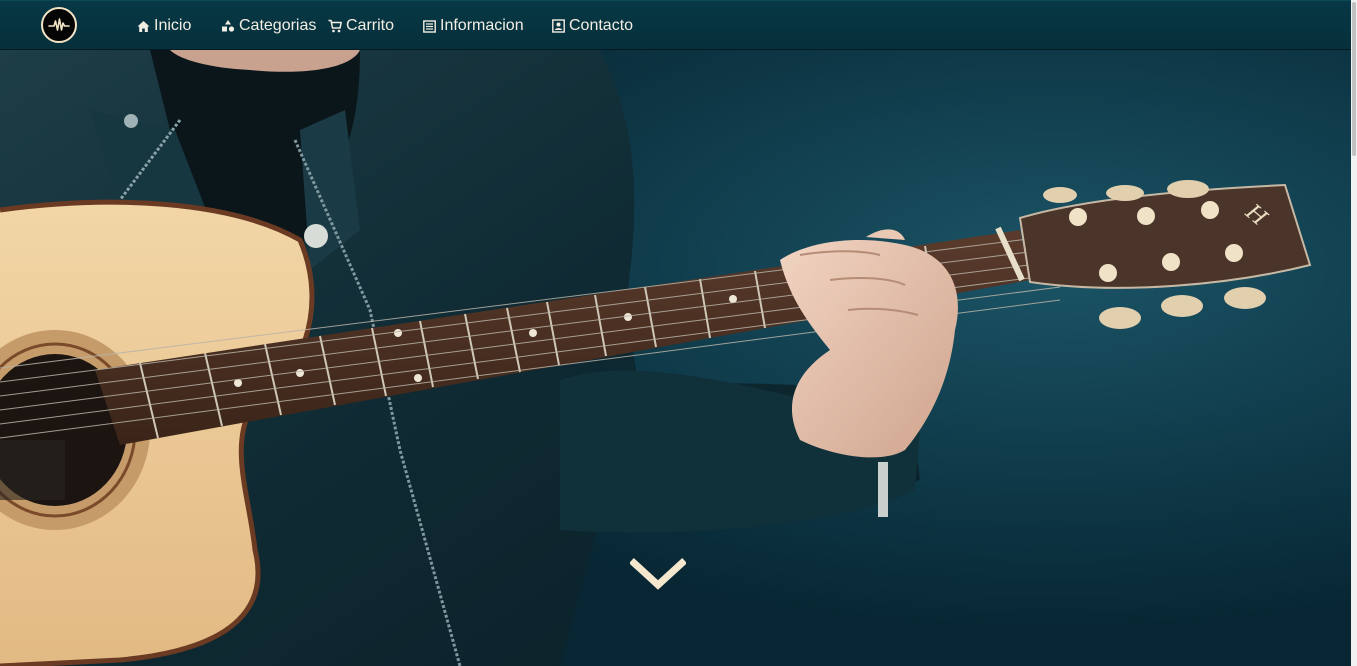 The width and height of the screenshot is (1357, 666). What do you see at coordinates (1354, 333) in the screenshot?
I see `vertical-scrollbar` at bounding box center [1354, 333].